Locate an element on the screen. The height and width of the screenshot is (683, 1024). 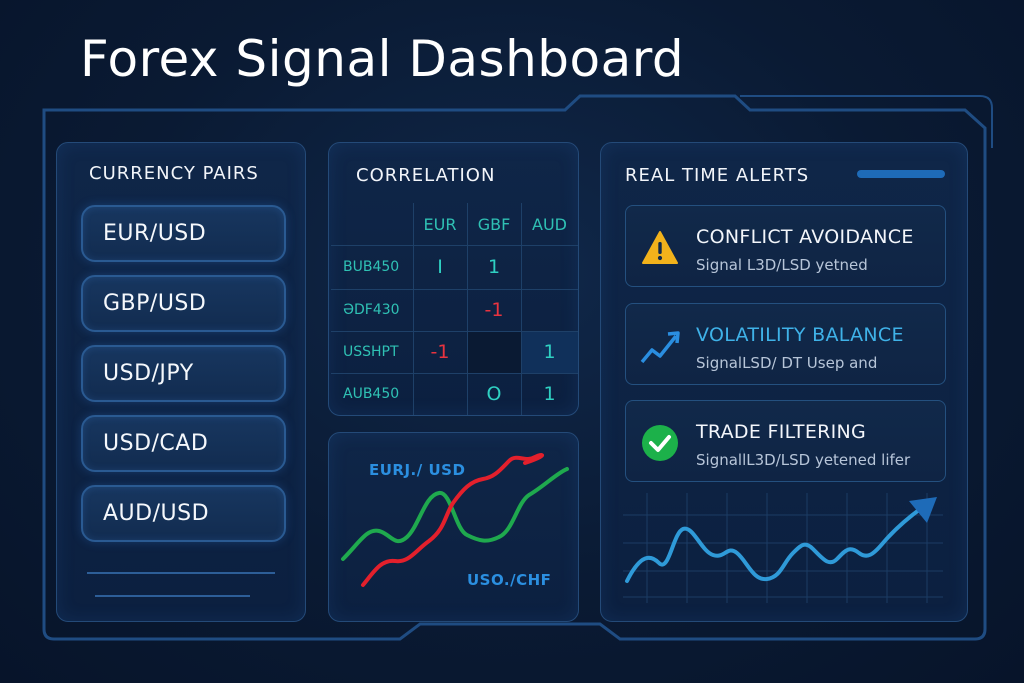
trend-up-icon is located at coordinates (660, 347).